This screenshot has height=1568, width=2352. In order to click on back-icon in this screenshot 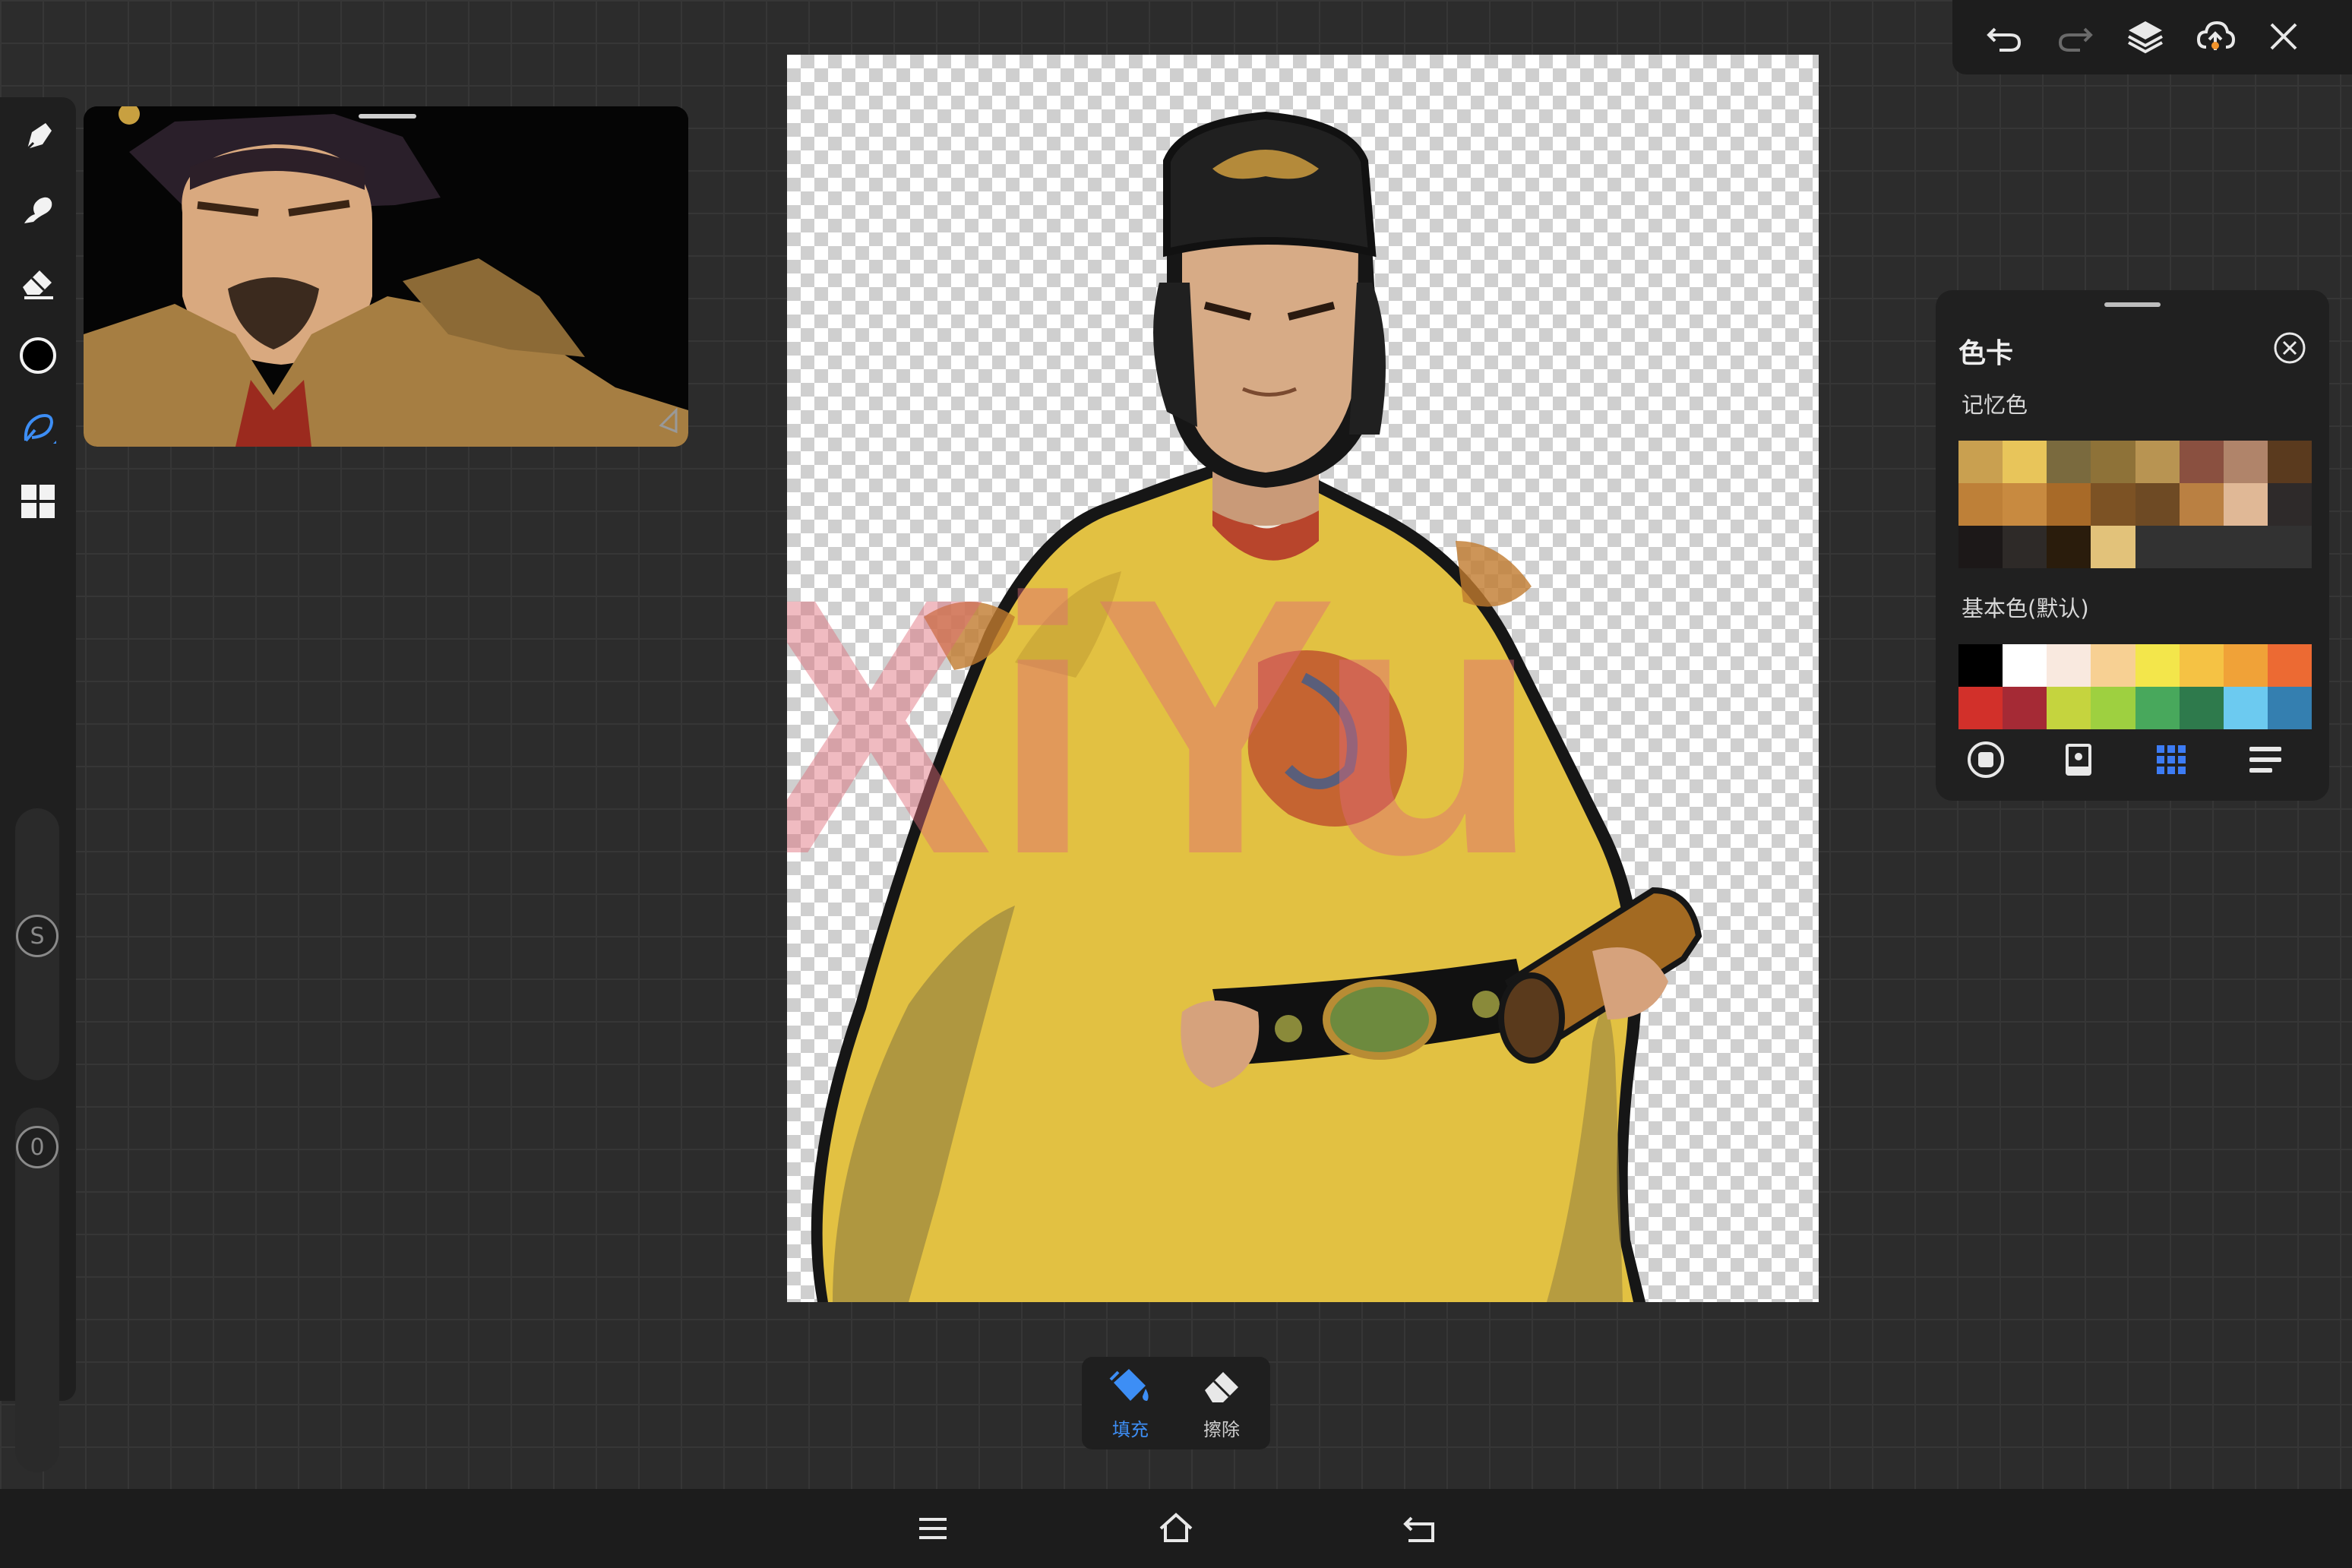, I will do `click(1418, 1529)`.